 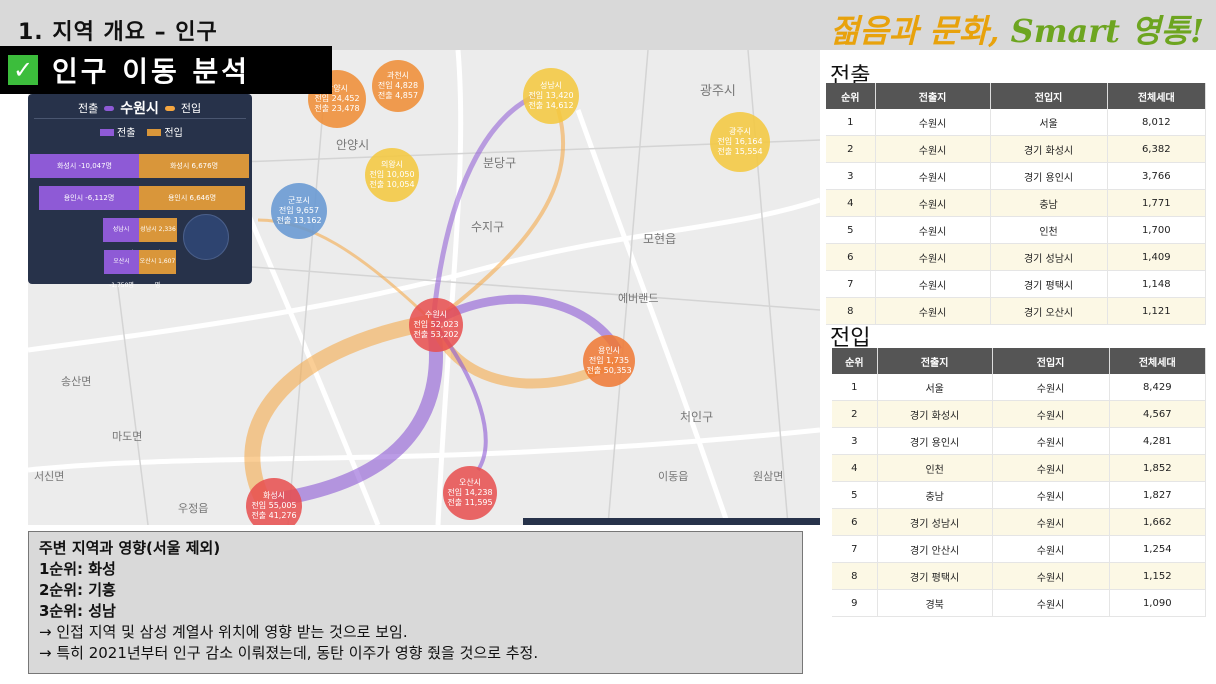 What do you see at coordinates (1019, 441) in the screenshot?
I see `table-row: 3 경기 용인시 수원시 4,281` at bounding box center [1019, 441].